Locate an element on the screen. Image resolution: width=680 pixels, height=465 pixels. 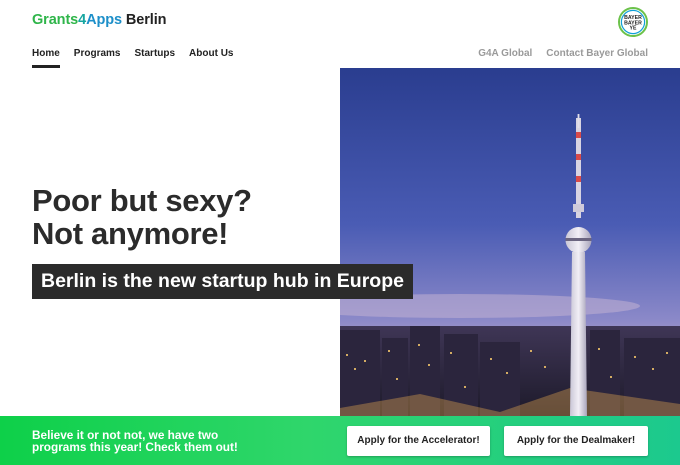
nav-item-startups: Startups is located at coordinates (154, 58).